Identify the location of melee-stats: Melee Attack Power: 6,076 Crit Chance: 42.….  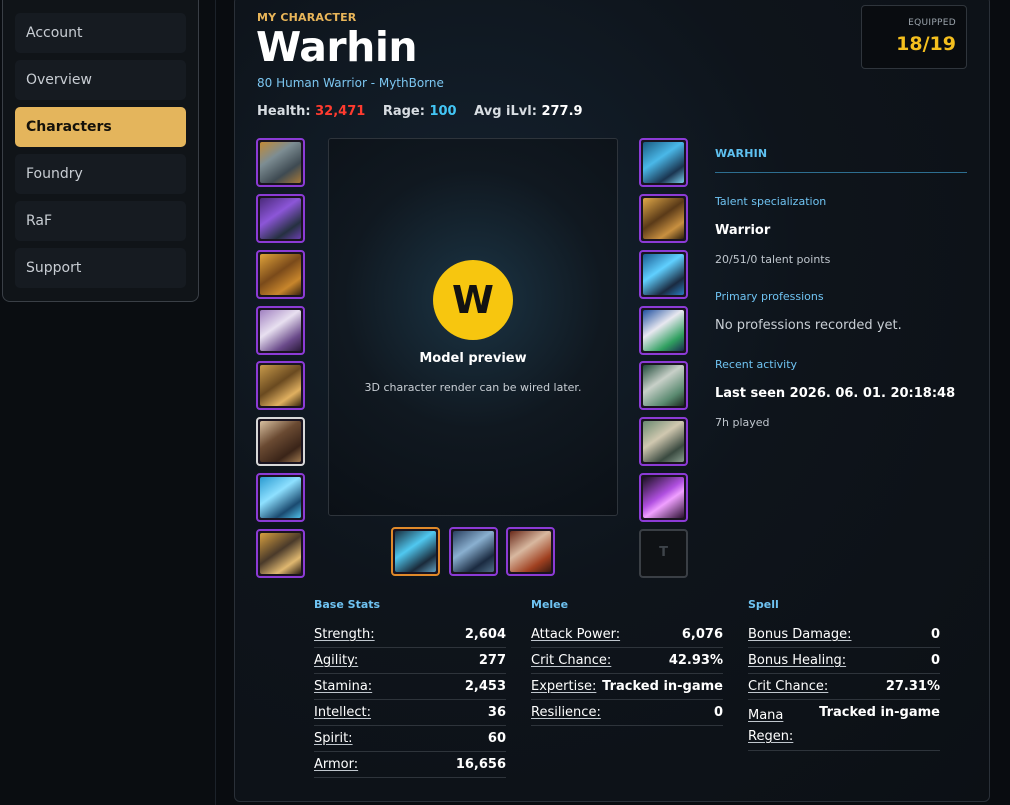
(627, 662).